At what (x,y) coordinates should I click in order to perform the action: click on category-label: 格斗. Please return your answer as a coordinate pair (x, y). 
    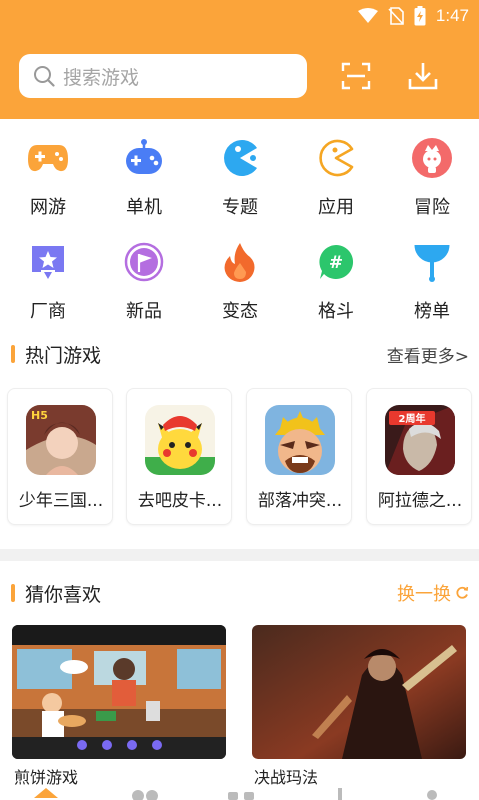
    Looking at the image, I should click on (336, 311).